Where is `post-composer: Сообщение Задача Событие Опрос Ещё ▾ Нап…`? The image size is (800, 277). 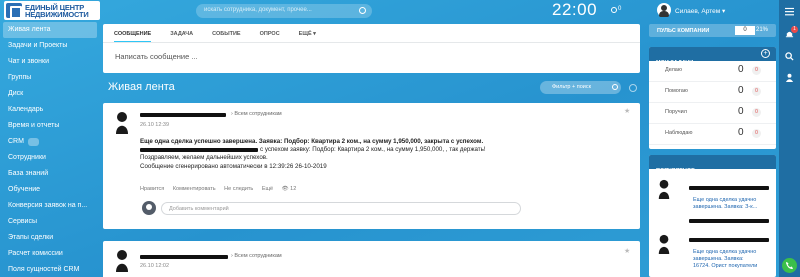
post-composer: Сообщение Задача Событие Опрос Ещё ▾ Нап… is located at coordinates (371, 48).